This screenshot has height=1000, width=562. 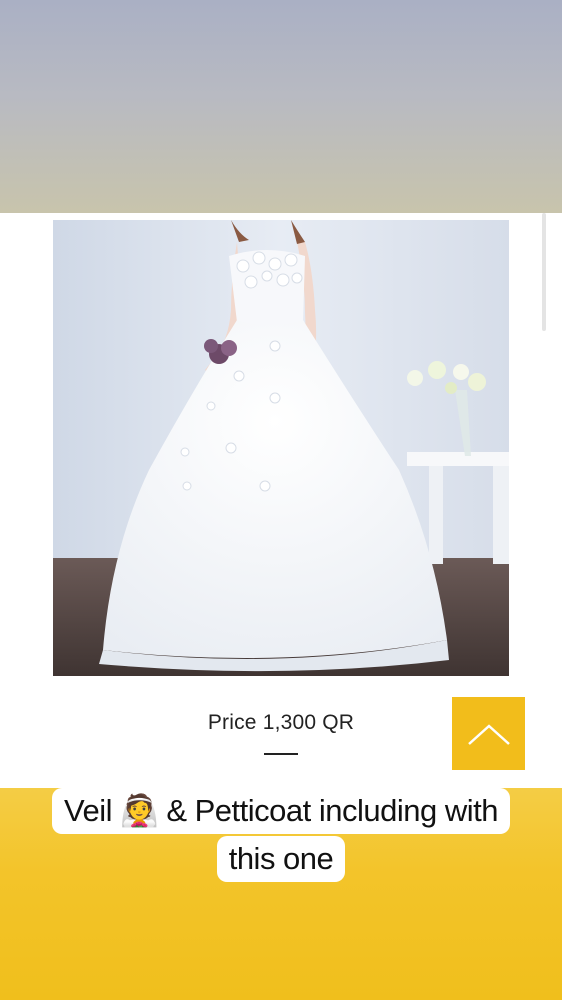 What do you see at coordinates (281, 811) in the screenshot?
I see `caption-line-1: Veil 👰 & Petticoat including with` at bounding box center [281, 811].